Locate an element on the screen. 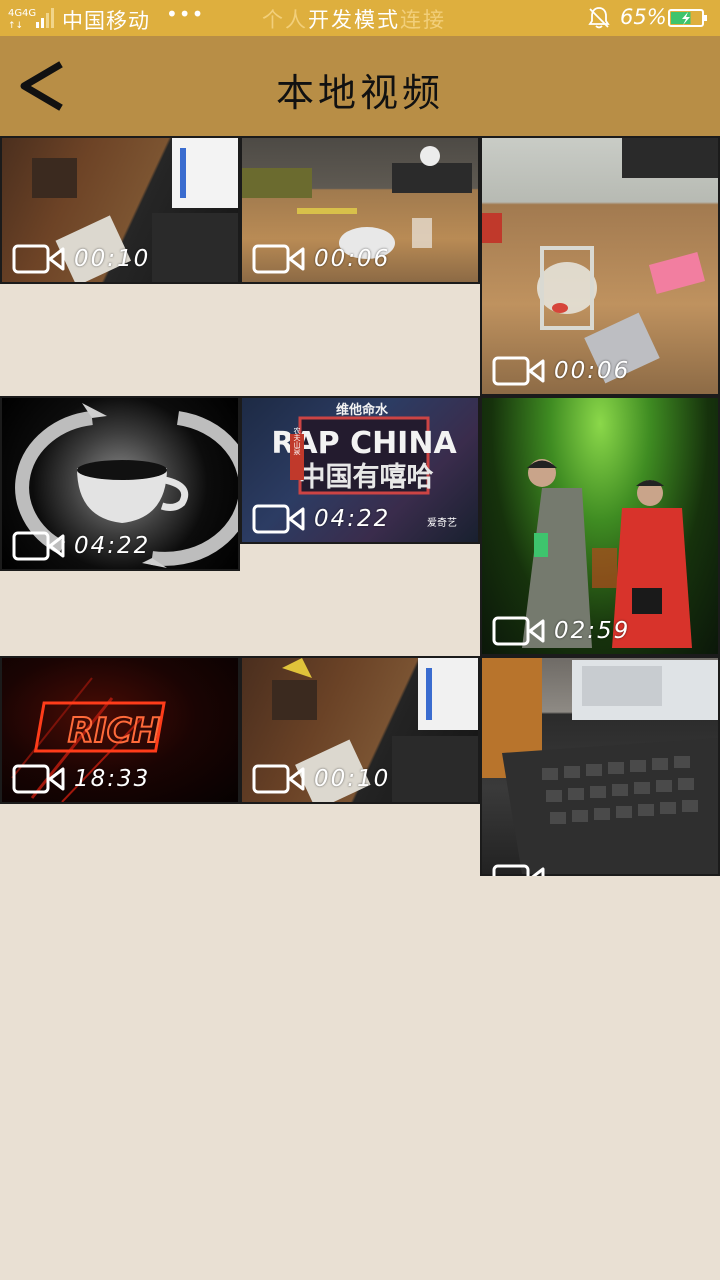  video-tile: 02:59 is located at coordinates (600, 526).